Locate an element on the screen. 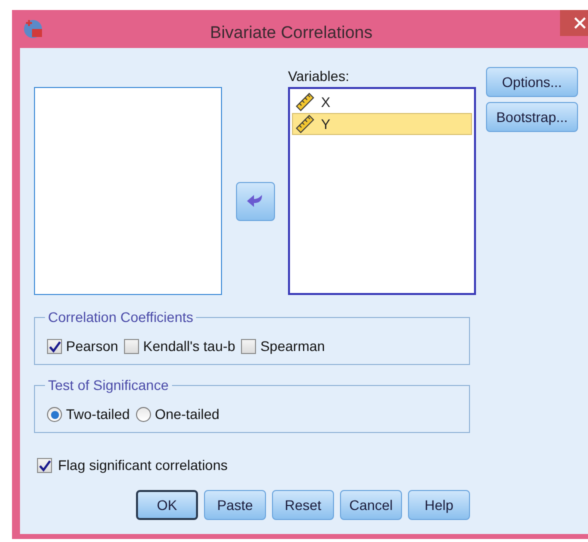  arrow-left-icon is located at coordinates (255, 201).